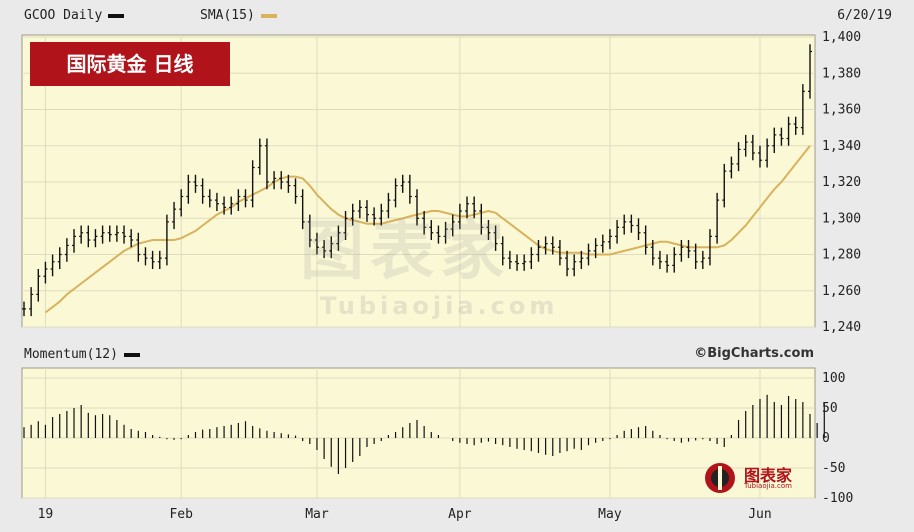  Describe the element at coordinates (268, 15) in the screenshot. I see `sma-legend-swatch` at that location.